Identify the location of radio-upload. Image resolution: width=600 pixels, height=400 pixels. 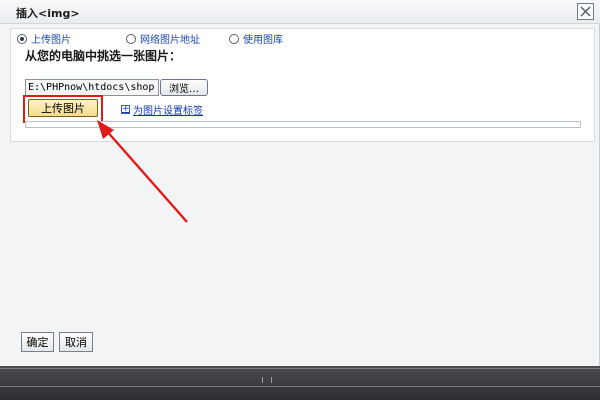
(22, 38).